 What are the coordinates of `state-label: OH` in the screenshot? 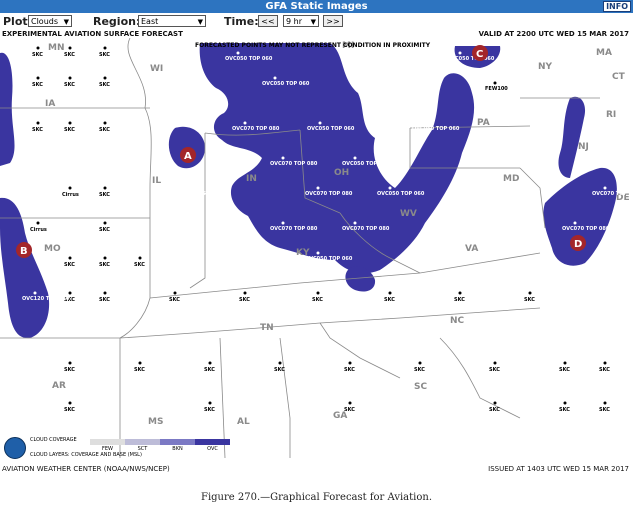 It's located at (341, 173).